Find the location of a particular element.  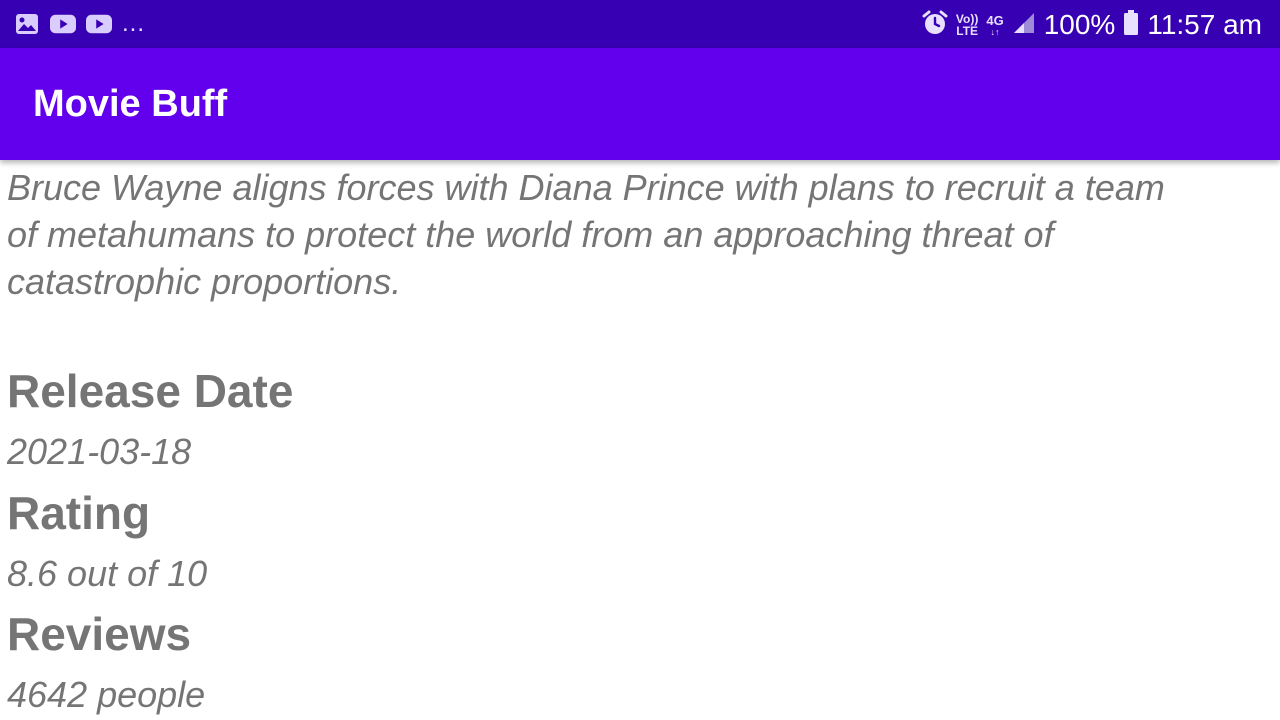

network-type: 4G ↓↑ is located at coordinates (995, 24).